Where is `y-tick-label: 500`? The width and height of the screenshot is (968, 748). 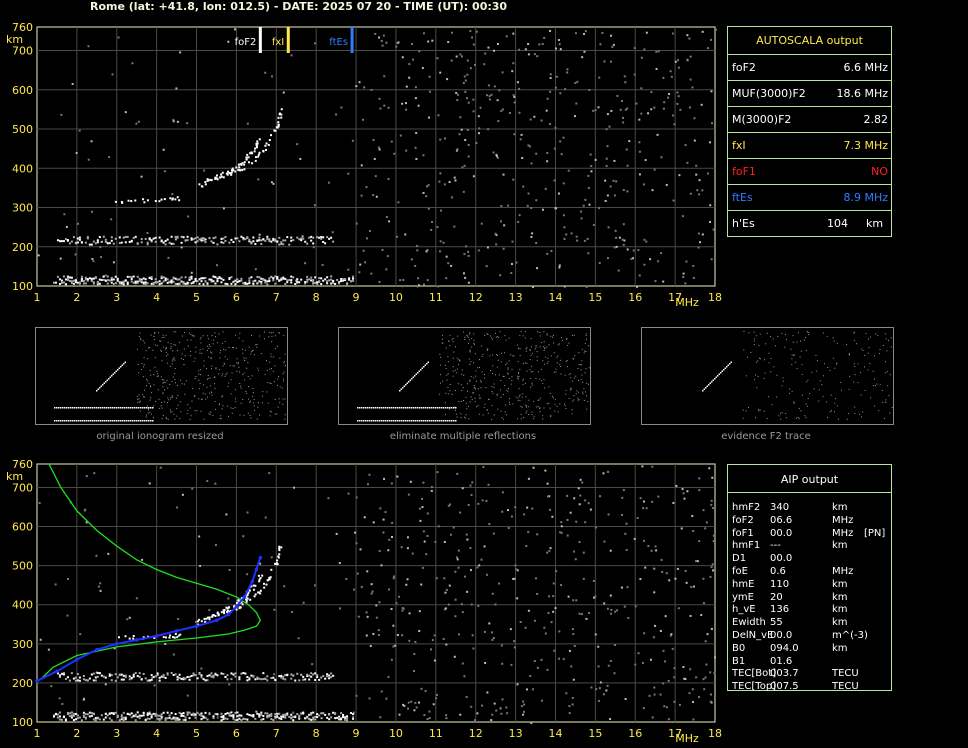
y-tick-label: 500 is located at coordinates (22, 566).